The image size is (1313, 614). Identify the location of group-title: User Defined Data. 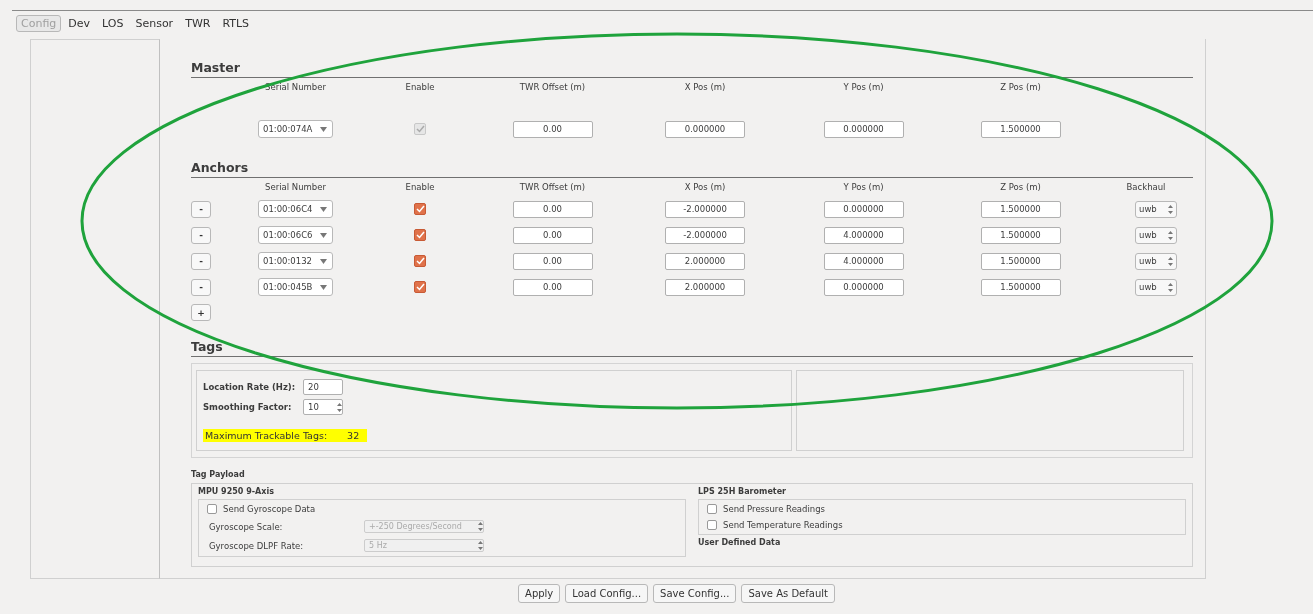
(740, 542).